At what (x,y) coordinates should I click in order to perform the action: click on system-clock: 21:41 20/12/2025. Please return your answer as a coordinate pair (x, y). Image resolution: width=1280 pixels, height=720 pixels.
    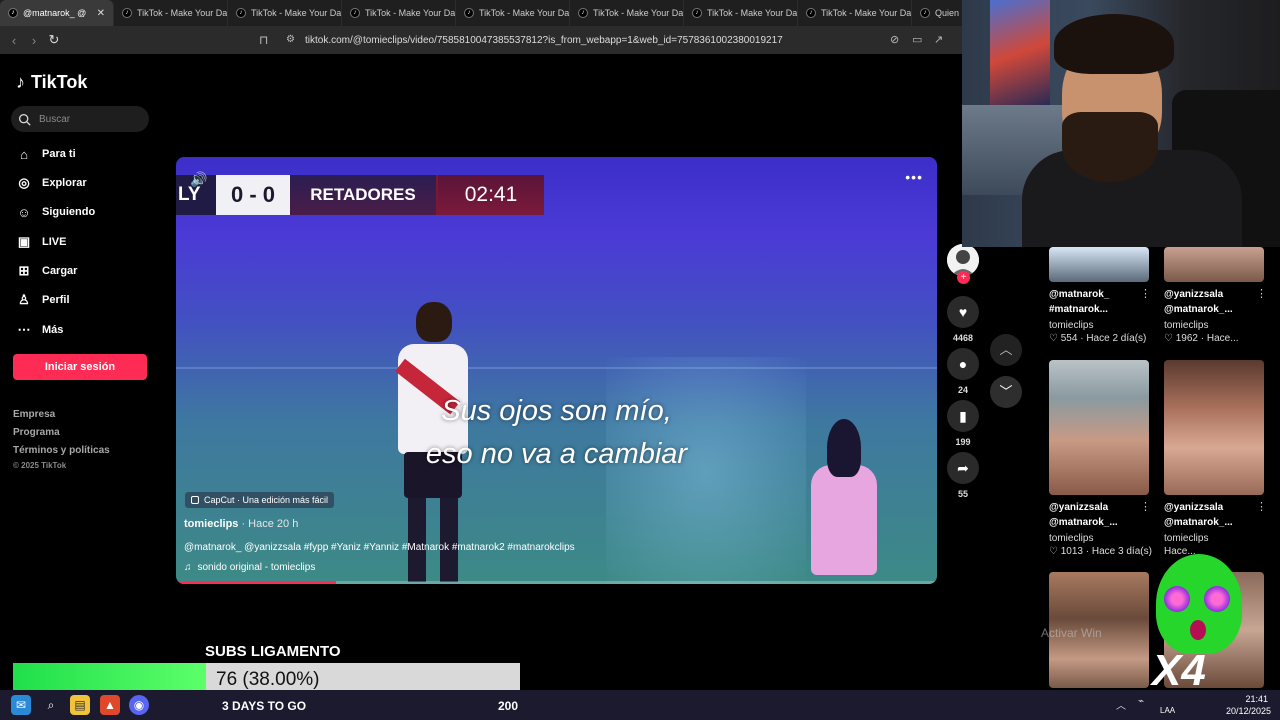
    Looking at the image, I should click on (1248, 705).